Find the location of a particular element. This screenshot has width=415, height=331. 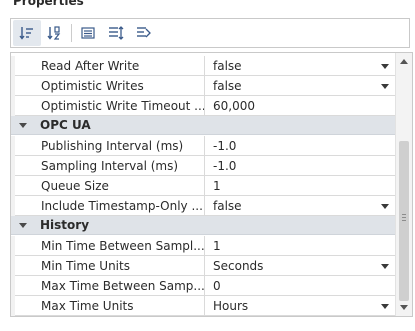

property-row: Sampling Interval (ms) -1.0 is located at coordinates (203, 166).